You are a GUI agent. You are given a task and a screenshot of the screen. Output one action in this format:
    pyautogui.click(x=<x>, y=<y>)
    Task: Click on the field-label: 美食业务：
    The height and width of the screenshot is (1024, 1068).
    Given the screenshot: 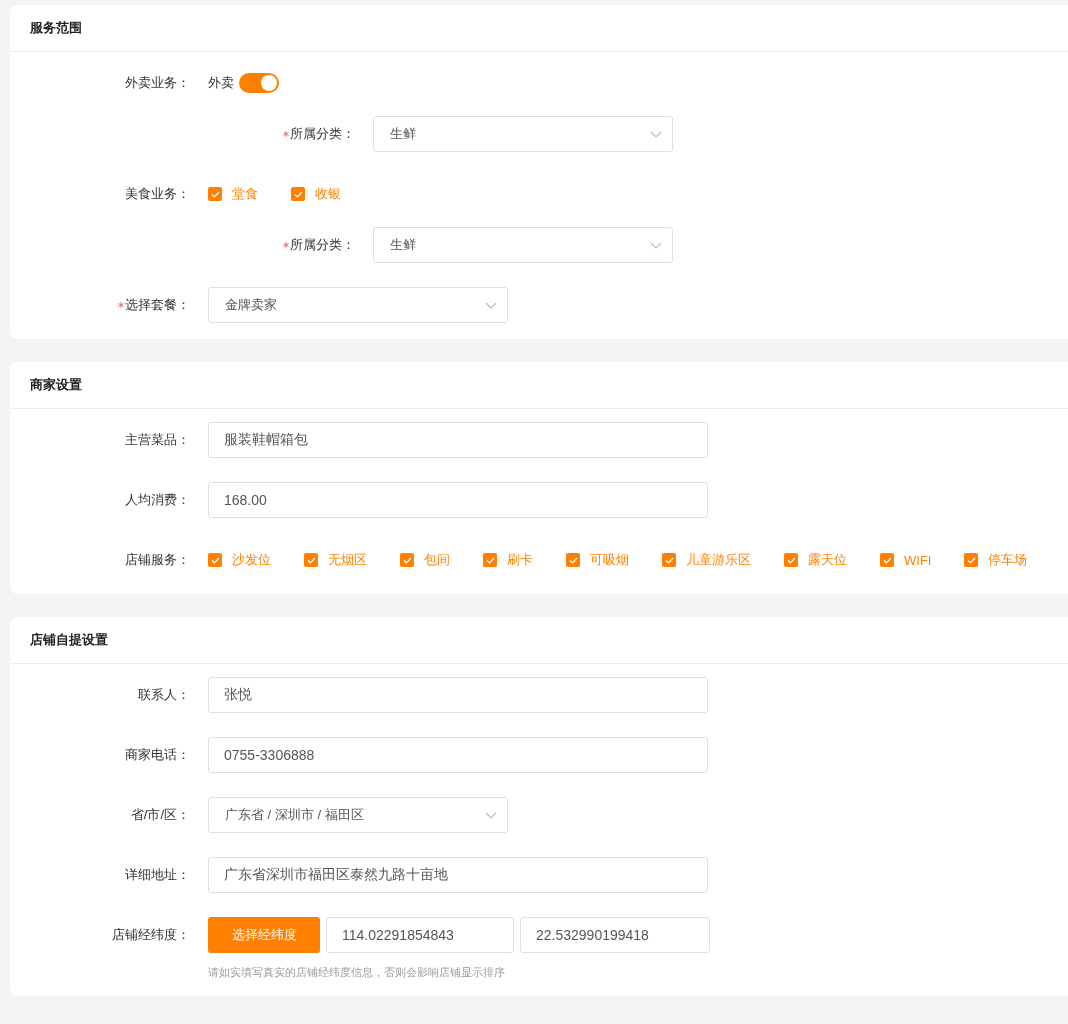 What is the action you would take?
    pyautogui.click(x=157, y=194)
    